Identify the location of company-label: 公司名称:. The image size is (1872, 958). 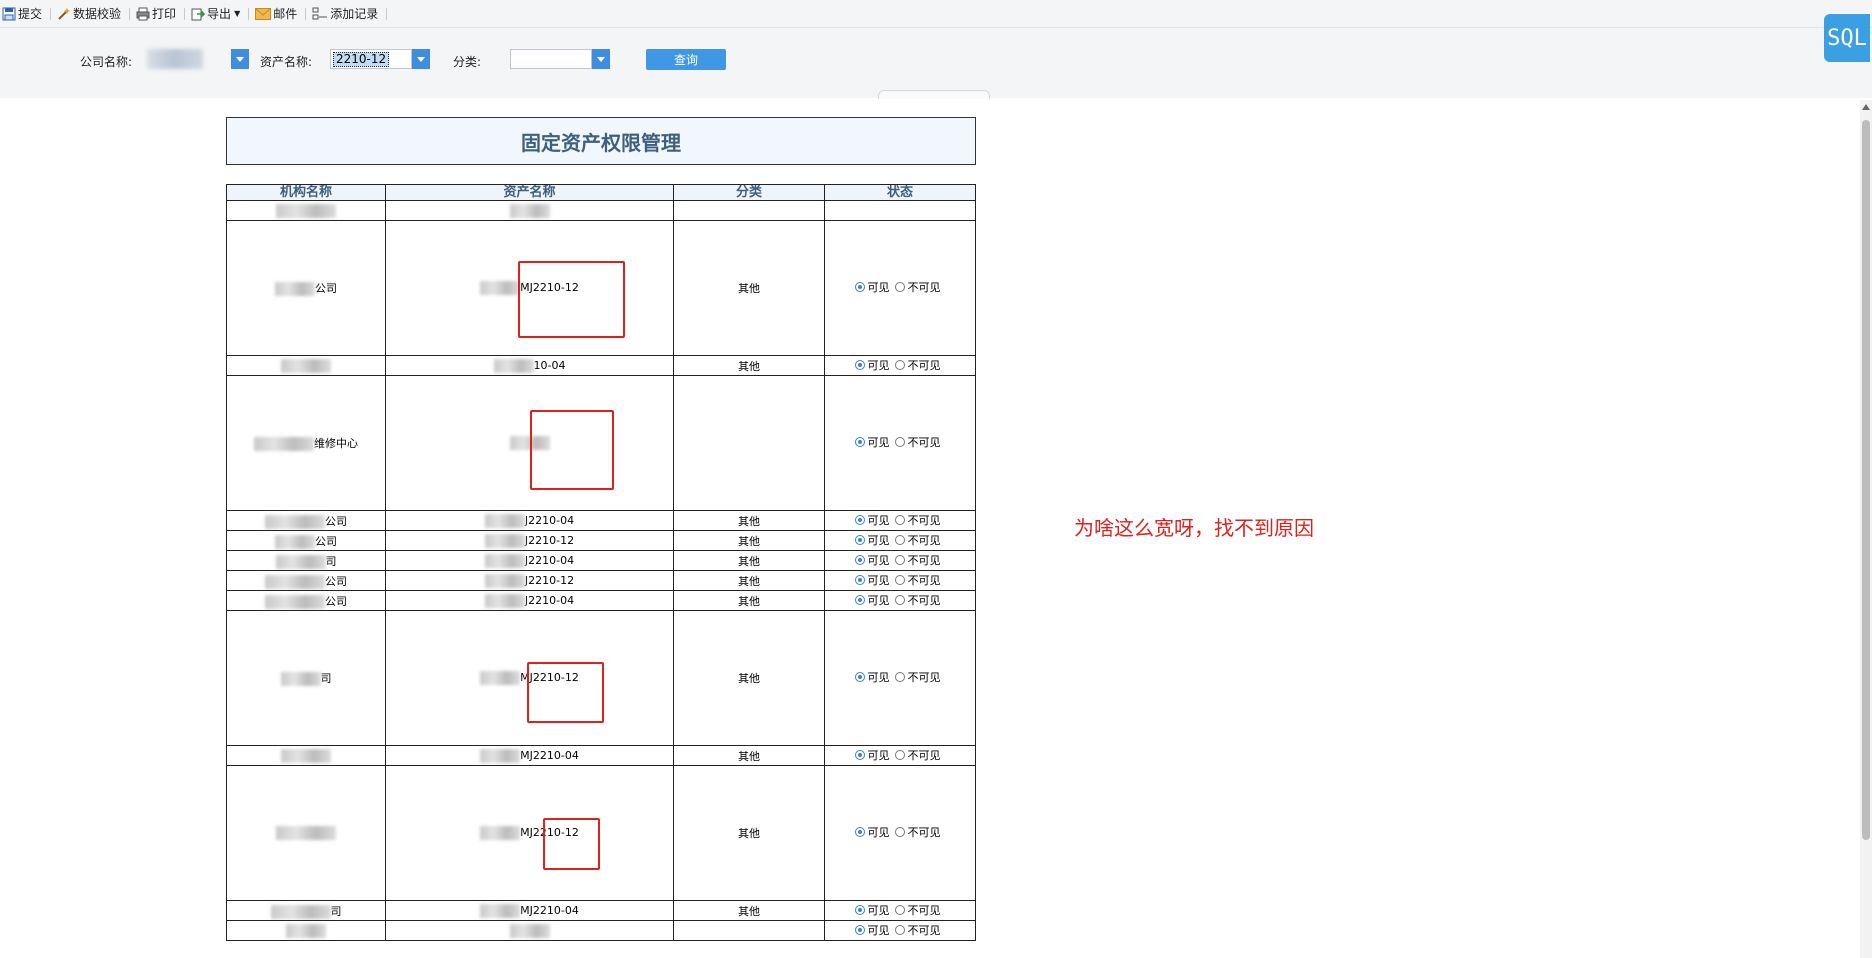
(106, 62).